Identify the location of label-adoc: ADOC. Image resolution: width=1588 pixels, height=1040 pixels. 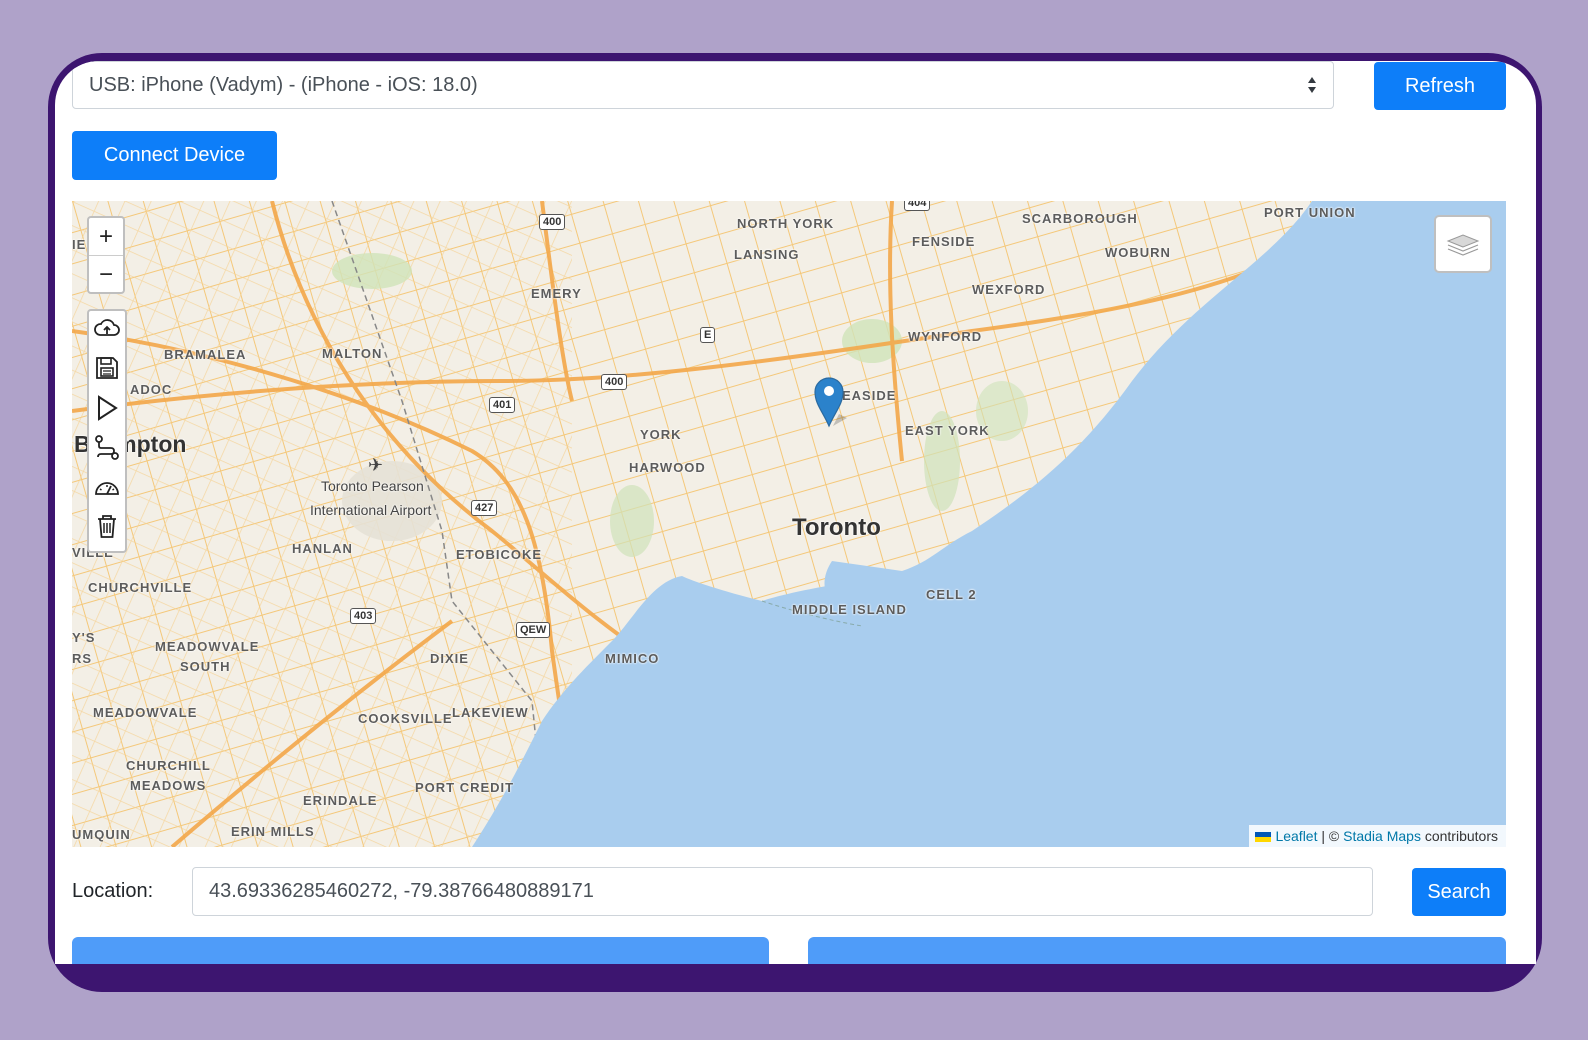
(151, 389).